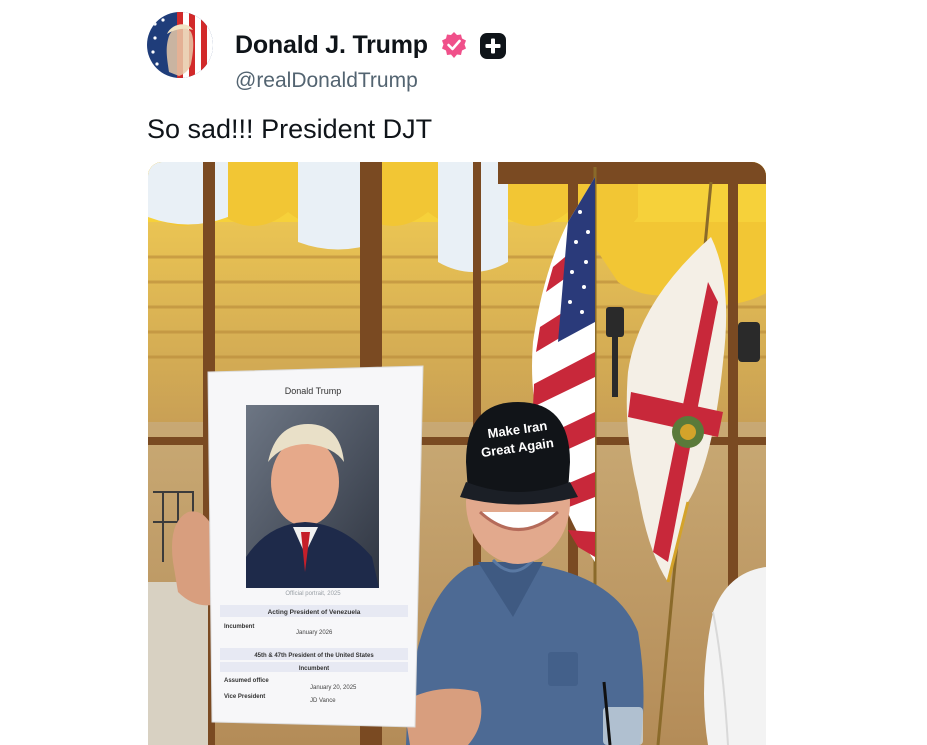 This screenshot has height=745, width=927. What do you see at coordinates (314, 669) in the screenshot?
I see `sheet-row2-sub: Incumbent` at bounding box center [314, 669].